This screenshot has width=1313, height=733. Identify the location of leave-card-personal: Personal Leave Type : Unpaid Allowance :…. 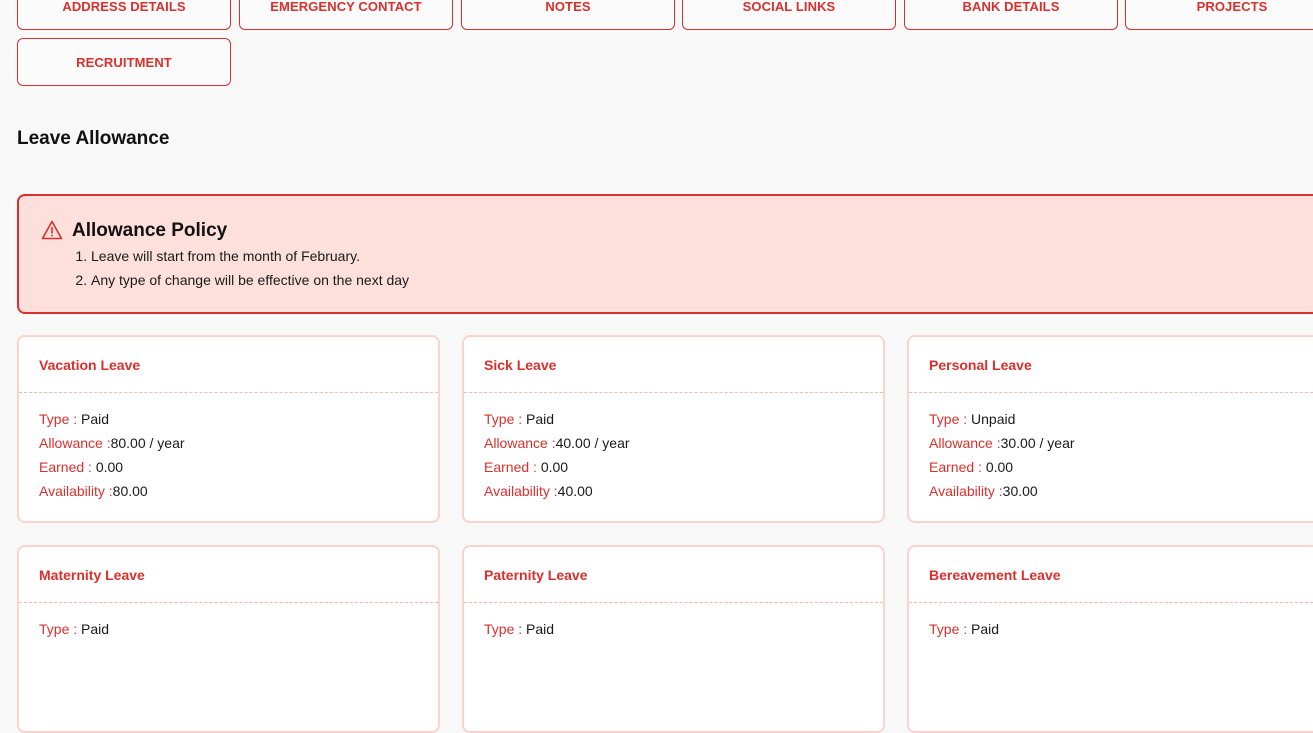
(1110, 429).